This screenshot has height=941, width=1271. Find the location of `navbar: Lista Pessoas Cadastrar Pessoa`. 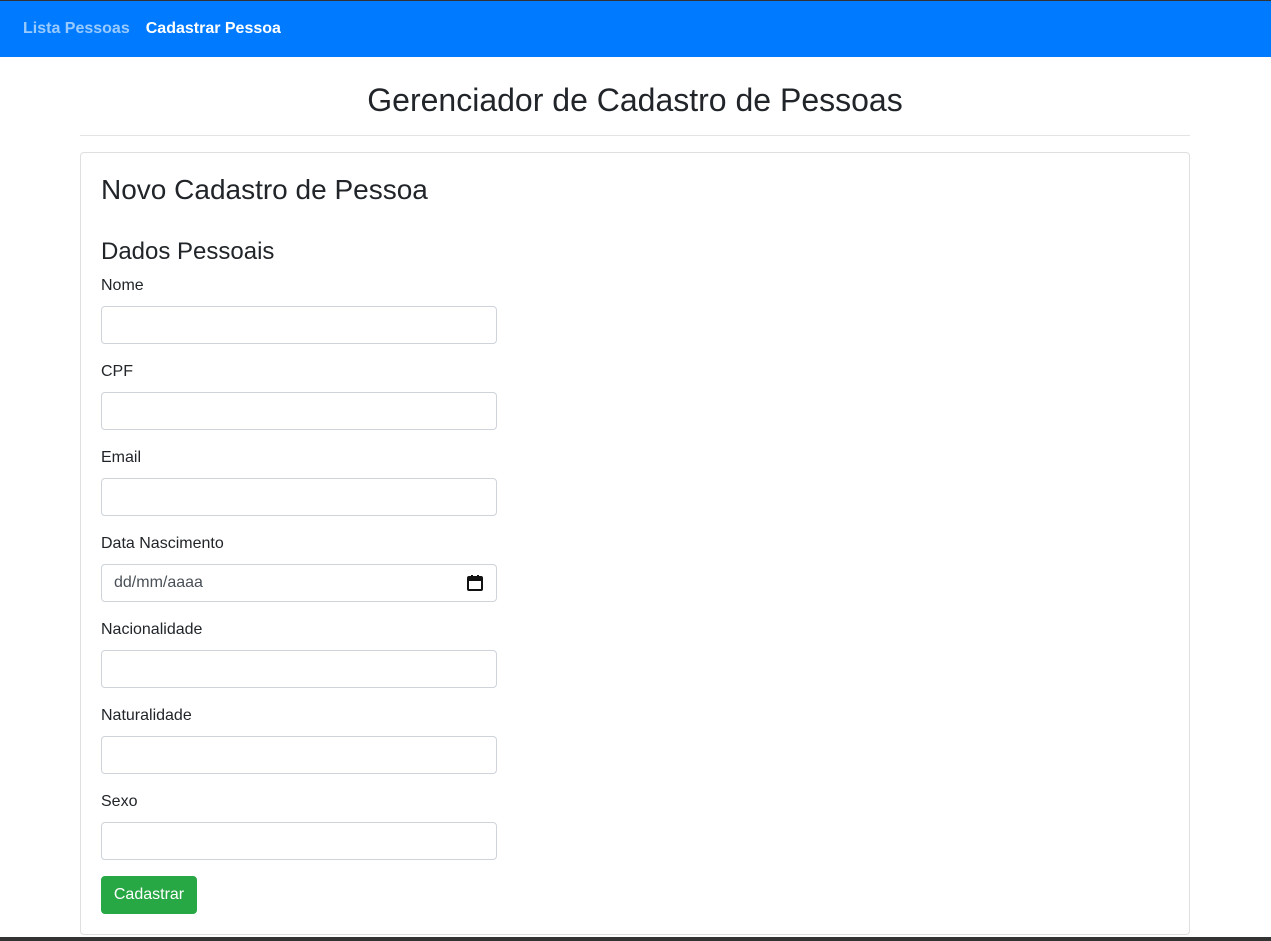

navbar: Lista Pessoas Cadastrar Pessoa is located at coordinates (635, 29).